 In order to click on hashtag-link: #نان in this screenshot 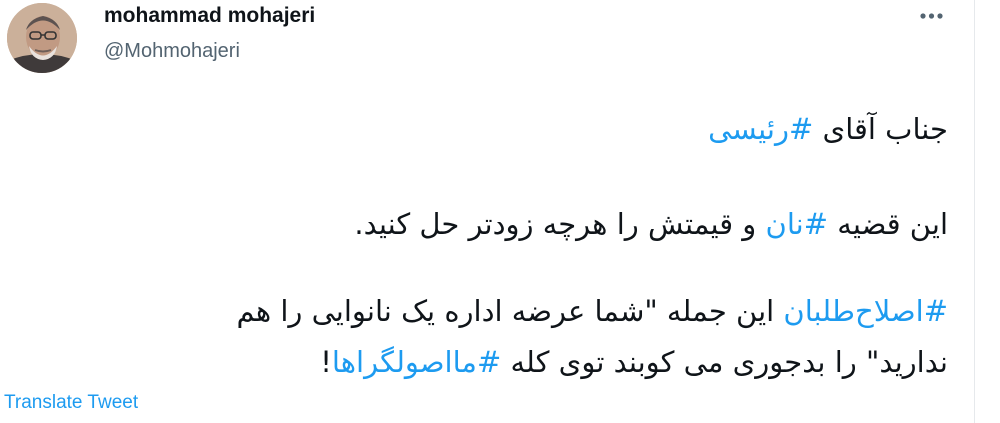, I will do `click(797, 224)`.